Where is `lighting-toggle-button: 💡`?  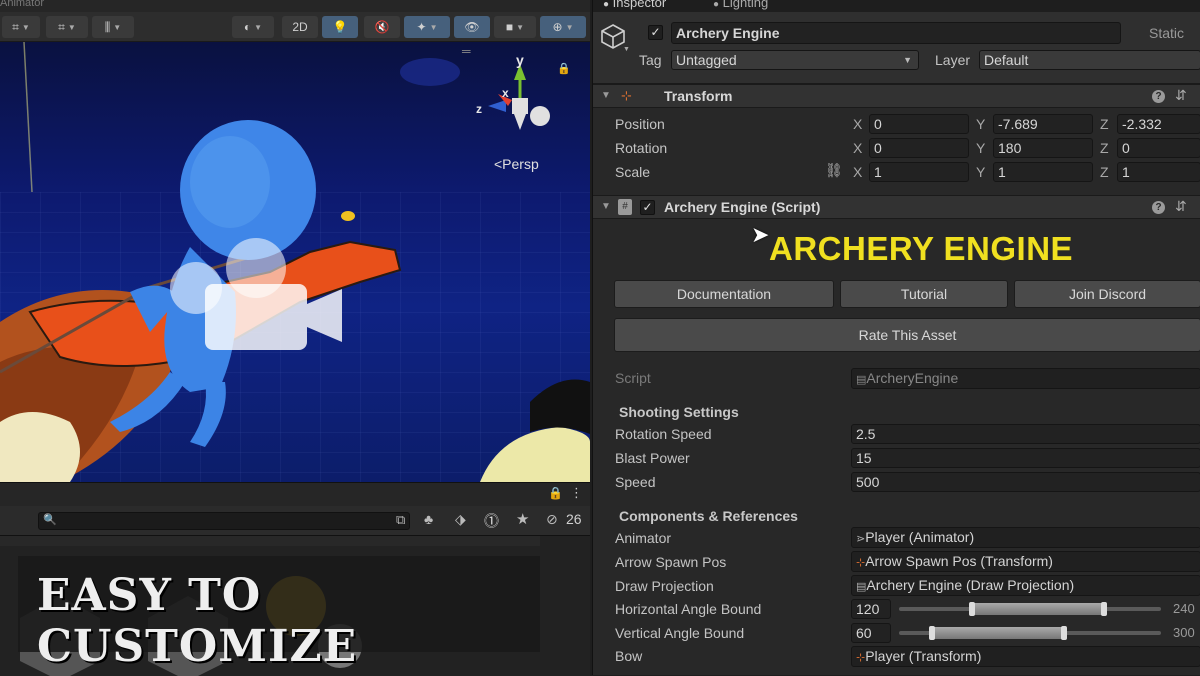
lighting-toggle-button: 💡 is located at coordinates (340, 27).